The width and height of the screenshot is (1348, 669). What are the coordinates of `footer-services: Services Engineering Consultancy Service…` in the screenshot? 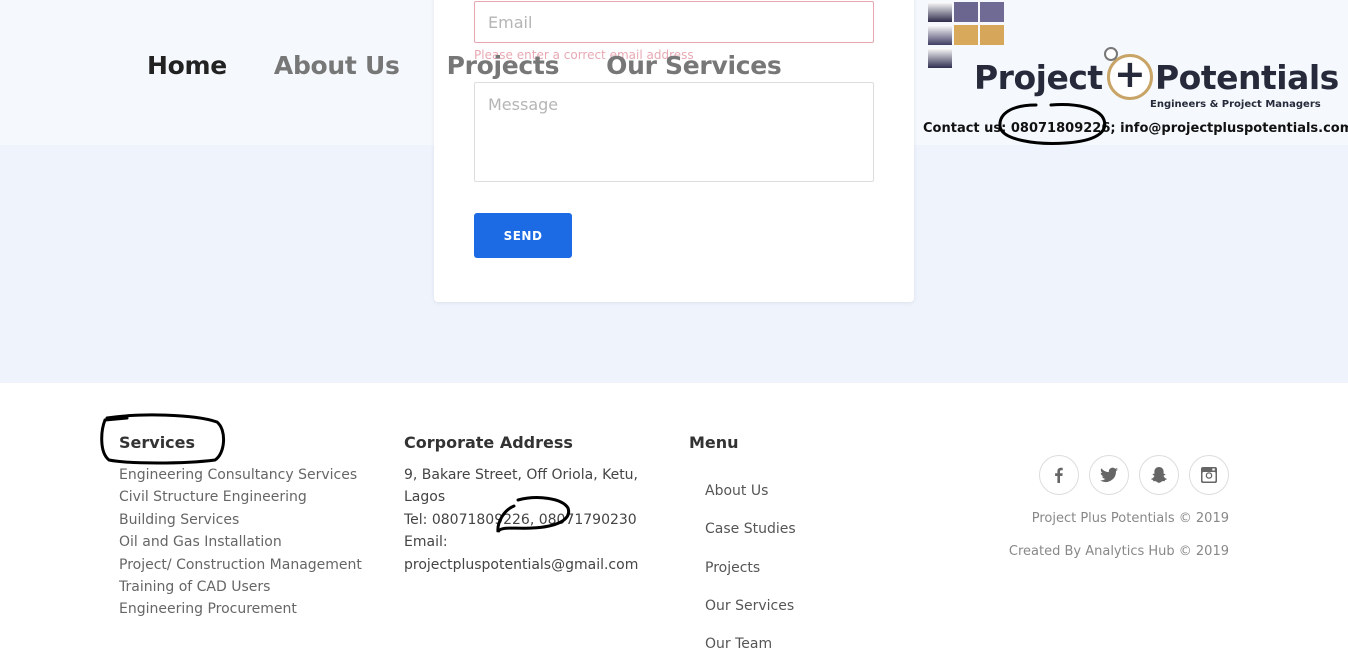 It's located at (240, 527).